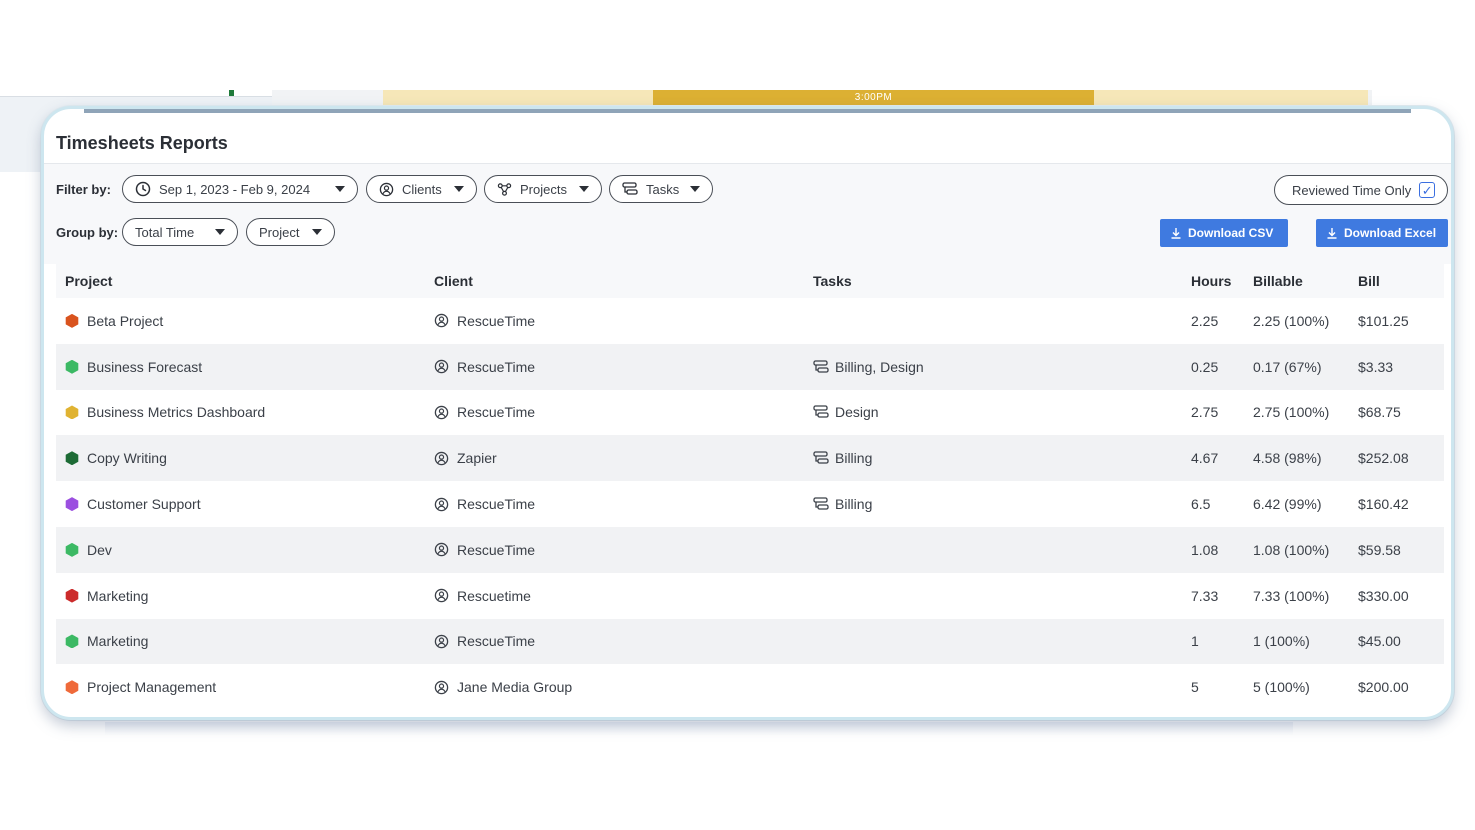 This screenshot has height=830, width=1475. I want to click on project-cell: Dev, so click(245, 550).